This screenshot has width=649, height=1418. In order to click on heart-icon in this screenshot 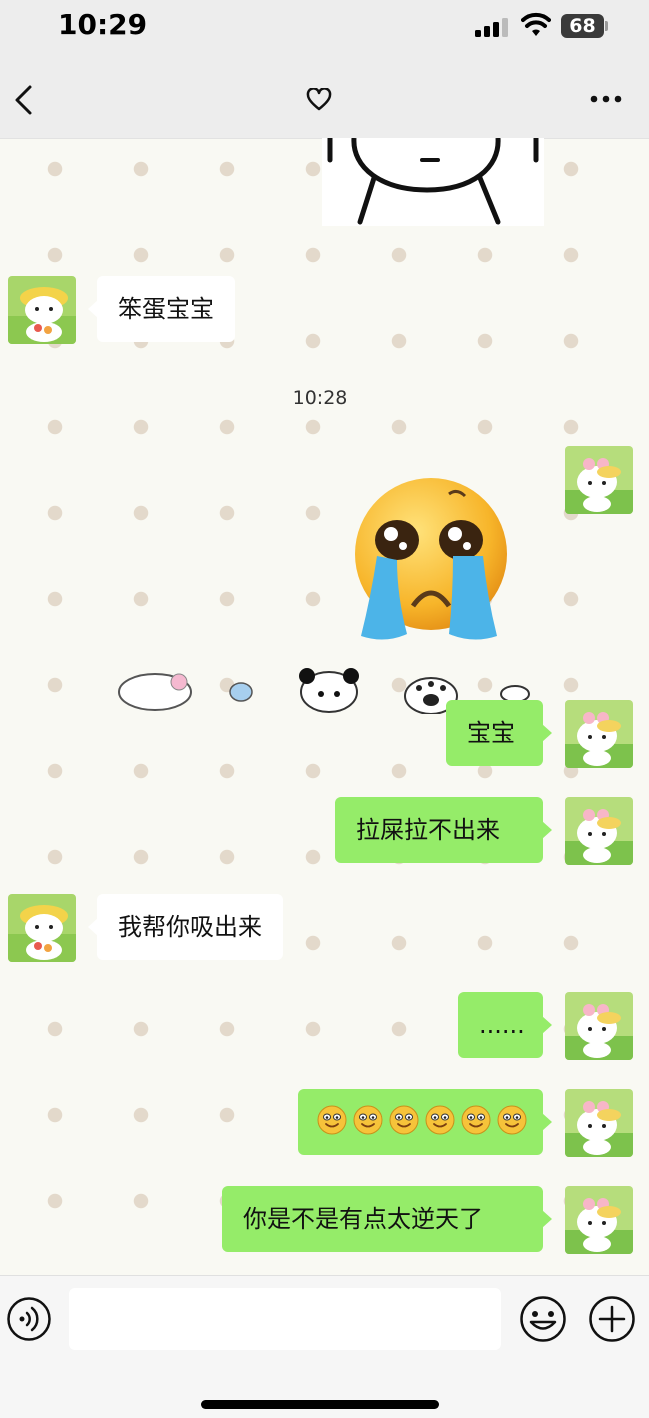, I will do `click(319, 100)`.